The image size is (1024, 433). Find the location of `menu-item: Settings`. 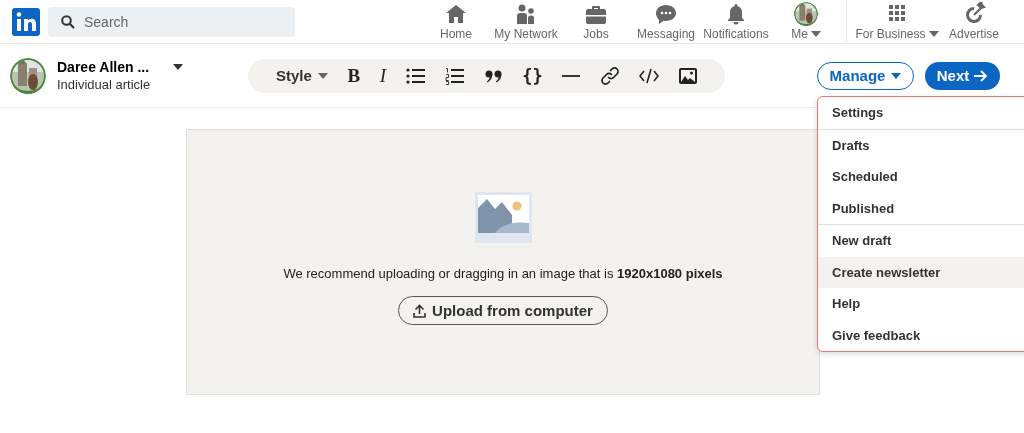

menu-item: Settings is located at coordinates (921, 113).